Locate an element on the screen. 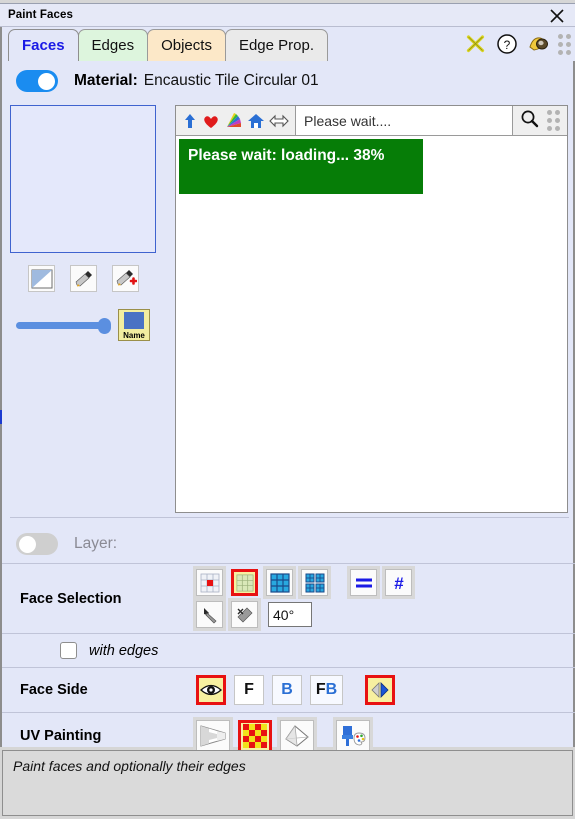  loading-progress-bar: Please wait: loading... 38% is located at coordinates (301, 166).